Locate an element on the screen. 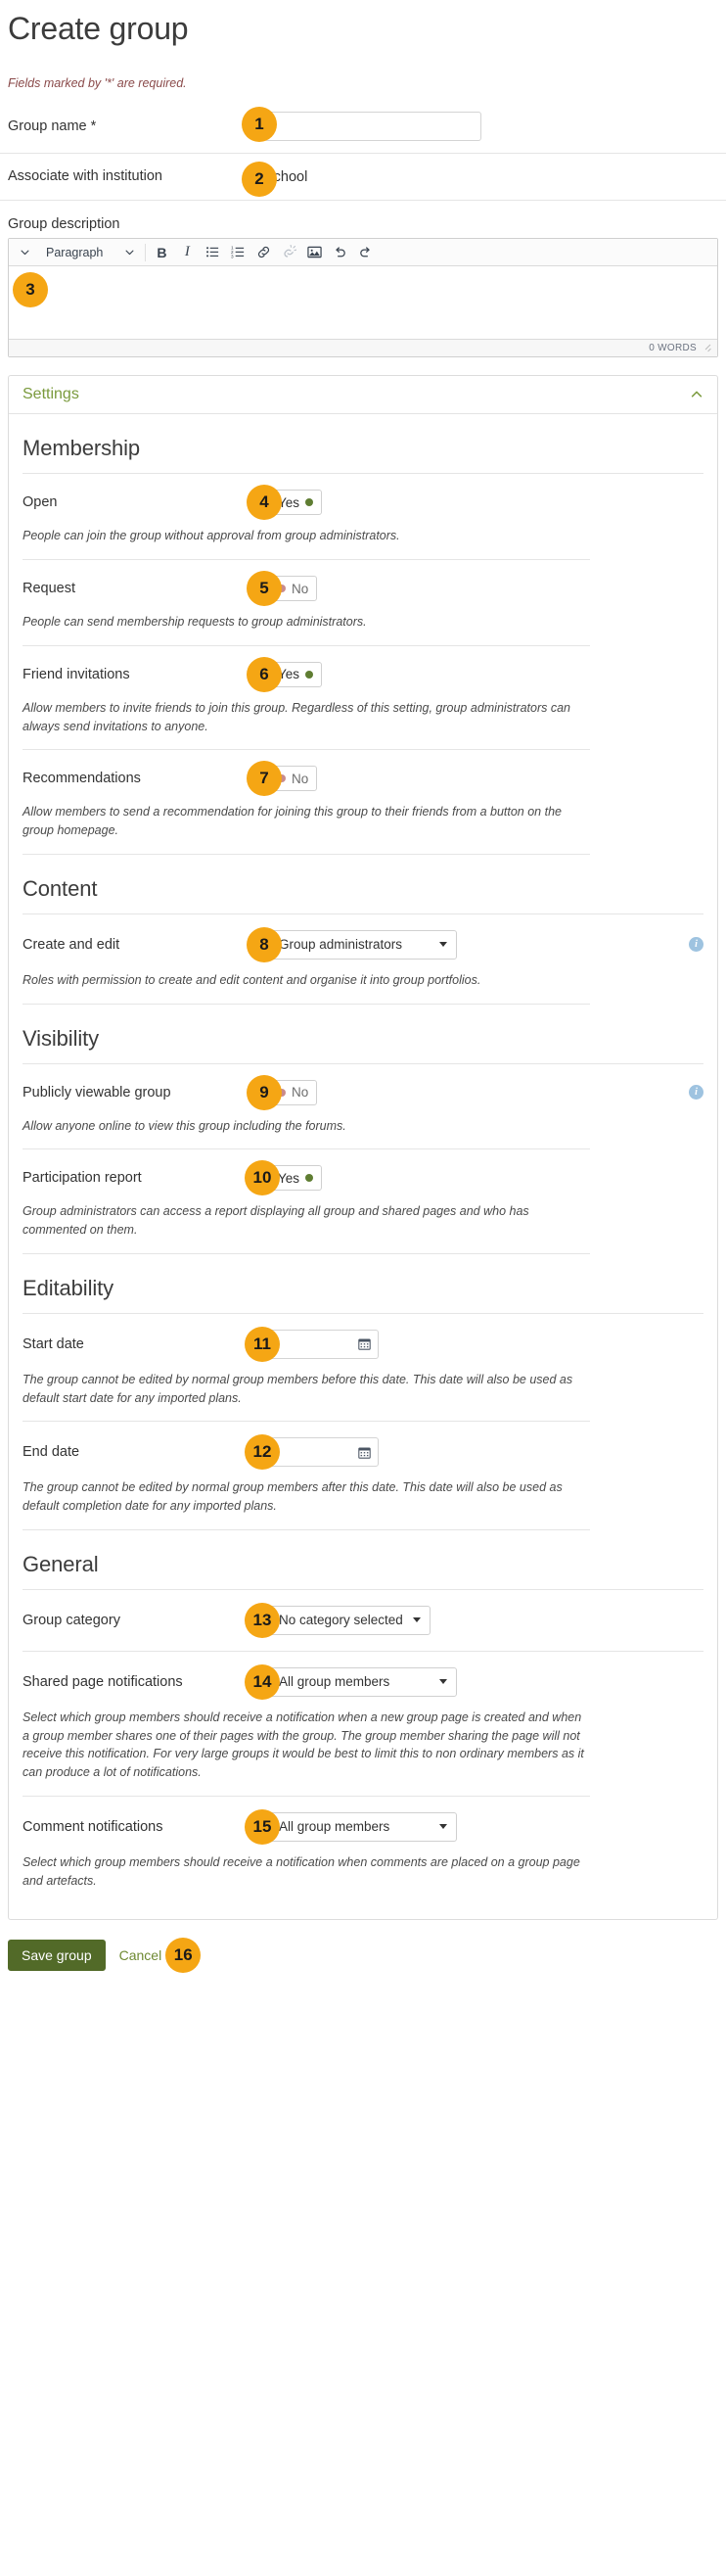 The width and height of the screenshot is (726, 2576). label-group-category: Group category is located at coordinates (71, 1620).